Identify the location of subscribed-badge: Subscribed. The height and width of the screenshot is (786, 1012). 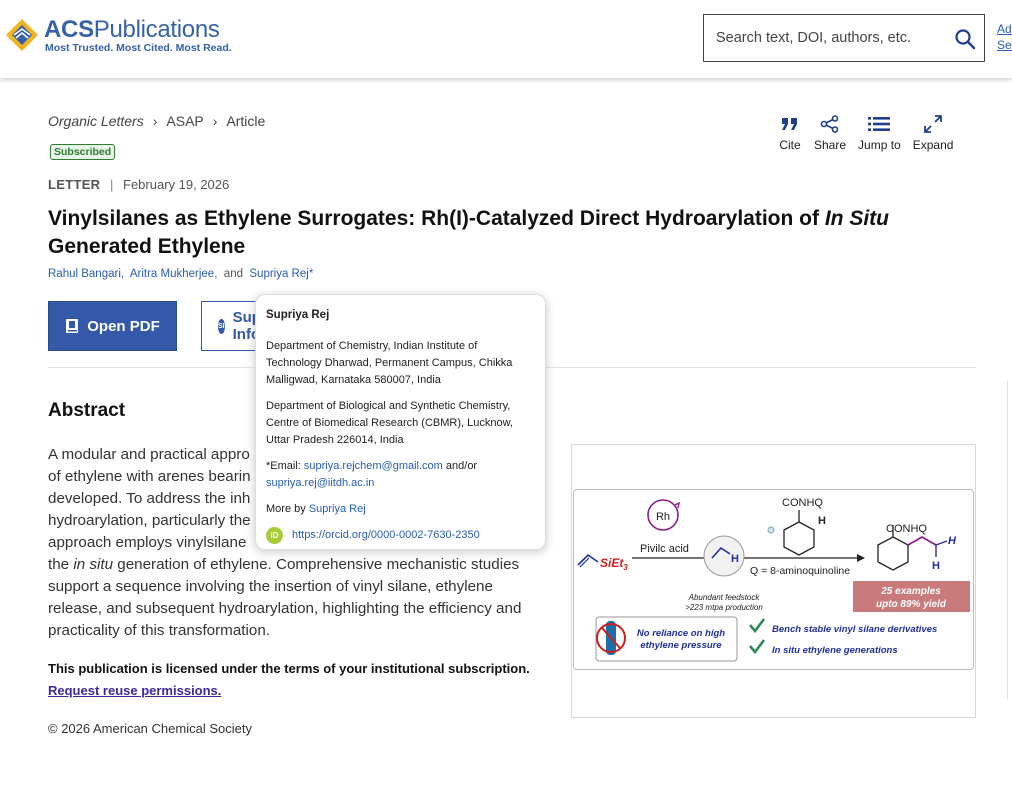
(83, 152).